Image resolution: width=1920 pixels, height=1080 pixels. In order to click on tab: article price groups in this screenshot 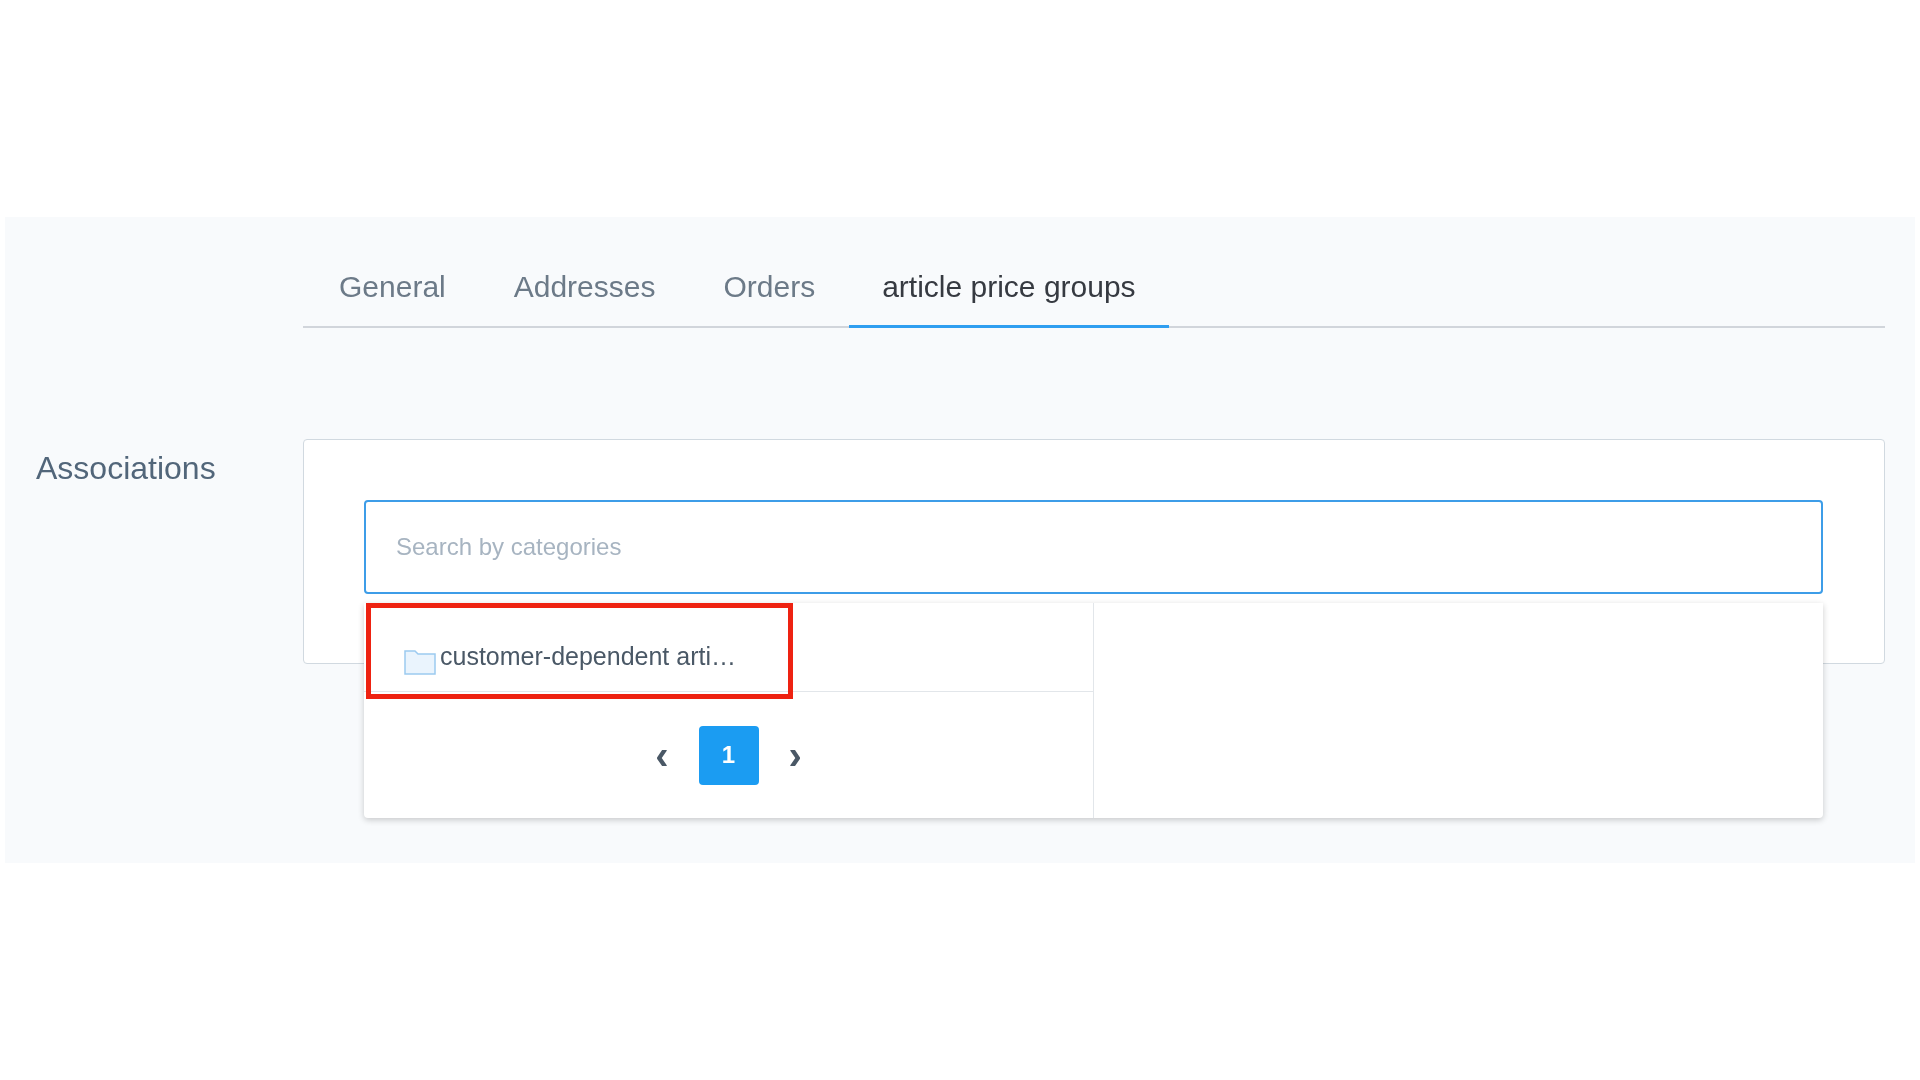, I will do `click(1009, 287)`.